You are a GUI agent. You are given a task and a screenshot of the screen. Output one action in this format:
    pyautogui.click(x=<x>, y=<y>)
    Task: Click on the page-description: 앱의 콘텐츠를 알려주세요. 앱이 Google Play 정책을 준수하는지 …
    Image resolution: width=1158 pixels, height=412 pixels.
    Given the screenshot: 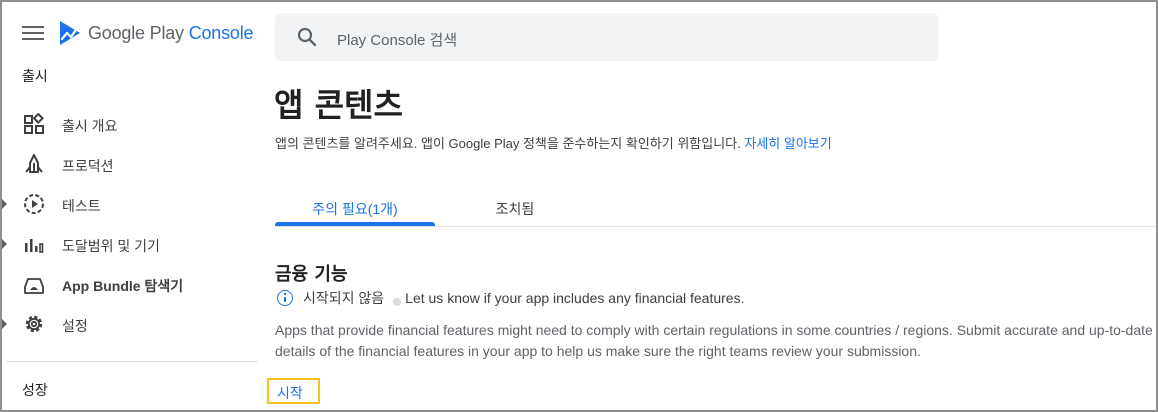 What is the action you would take?
    pyautogui.click(x=553, y=142)
    